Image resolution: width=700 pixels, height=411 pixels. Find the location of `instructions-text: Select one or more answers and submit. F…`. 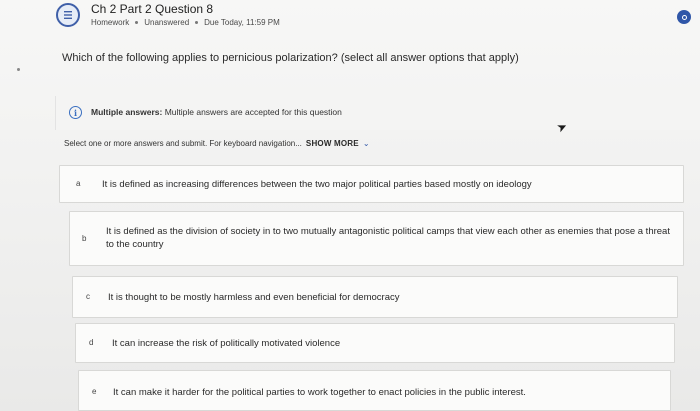

instructions-text: Select one or more answers and submit. F… is located at coordinates (183, 143).